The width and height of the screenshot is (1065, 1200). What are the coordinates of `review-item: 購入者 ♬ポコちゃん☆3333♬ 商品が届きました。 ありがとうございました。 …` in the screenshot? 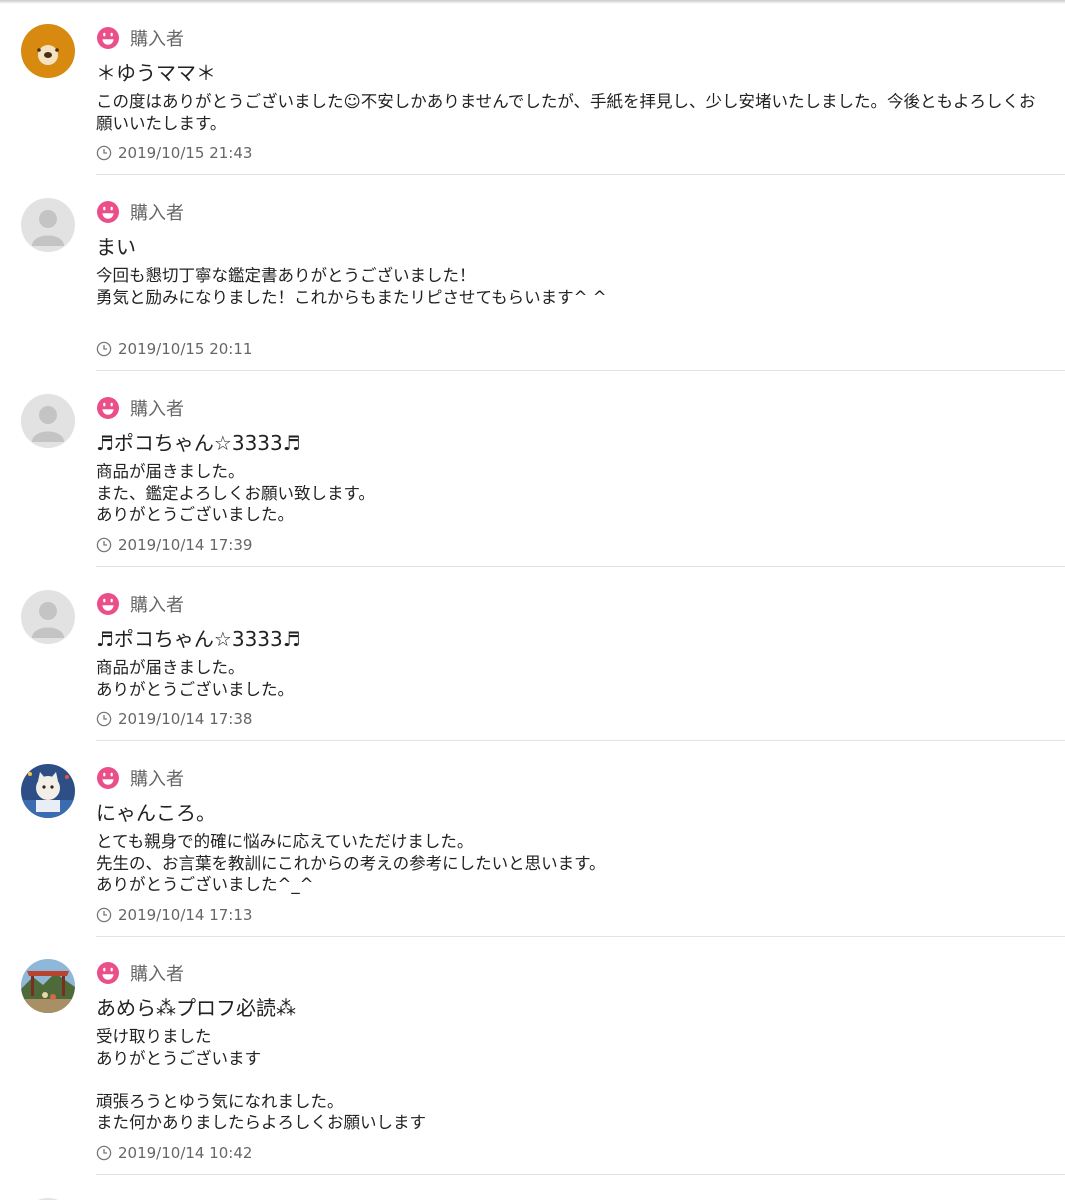 It's located at (532, 653).